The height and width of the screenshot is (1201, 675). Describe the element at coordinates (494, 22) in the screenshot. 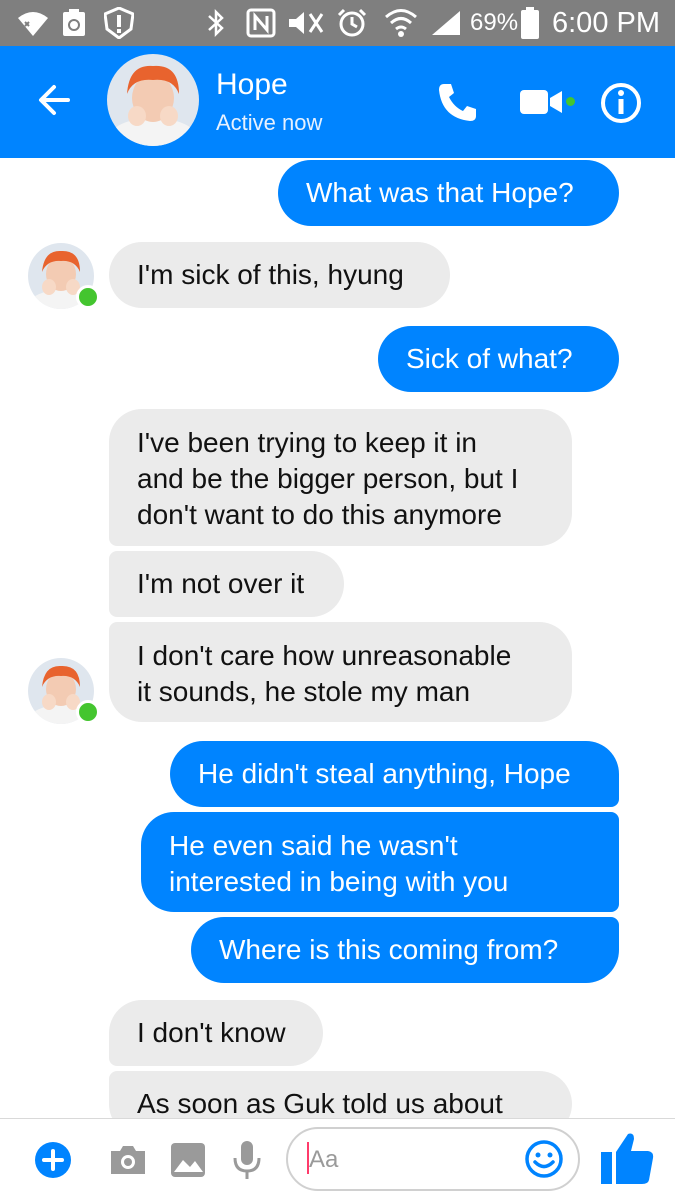

I see `battery-percent: 69%` at that location.